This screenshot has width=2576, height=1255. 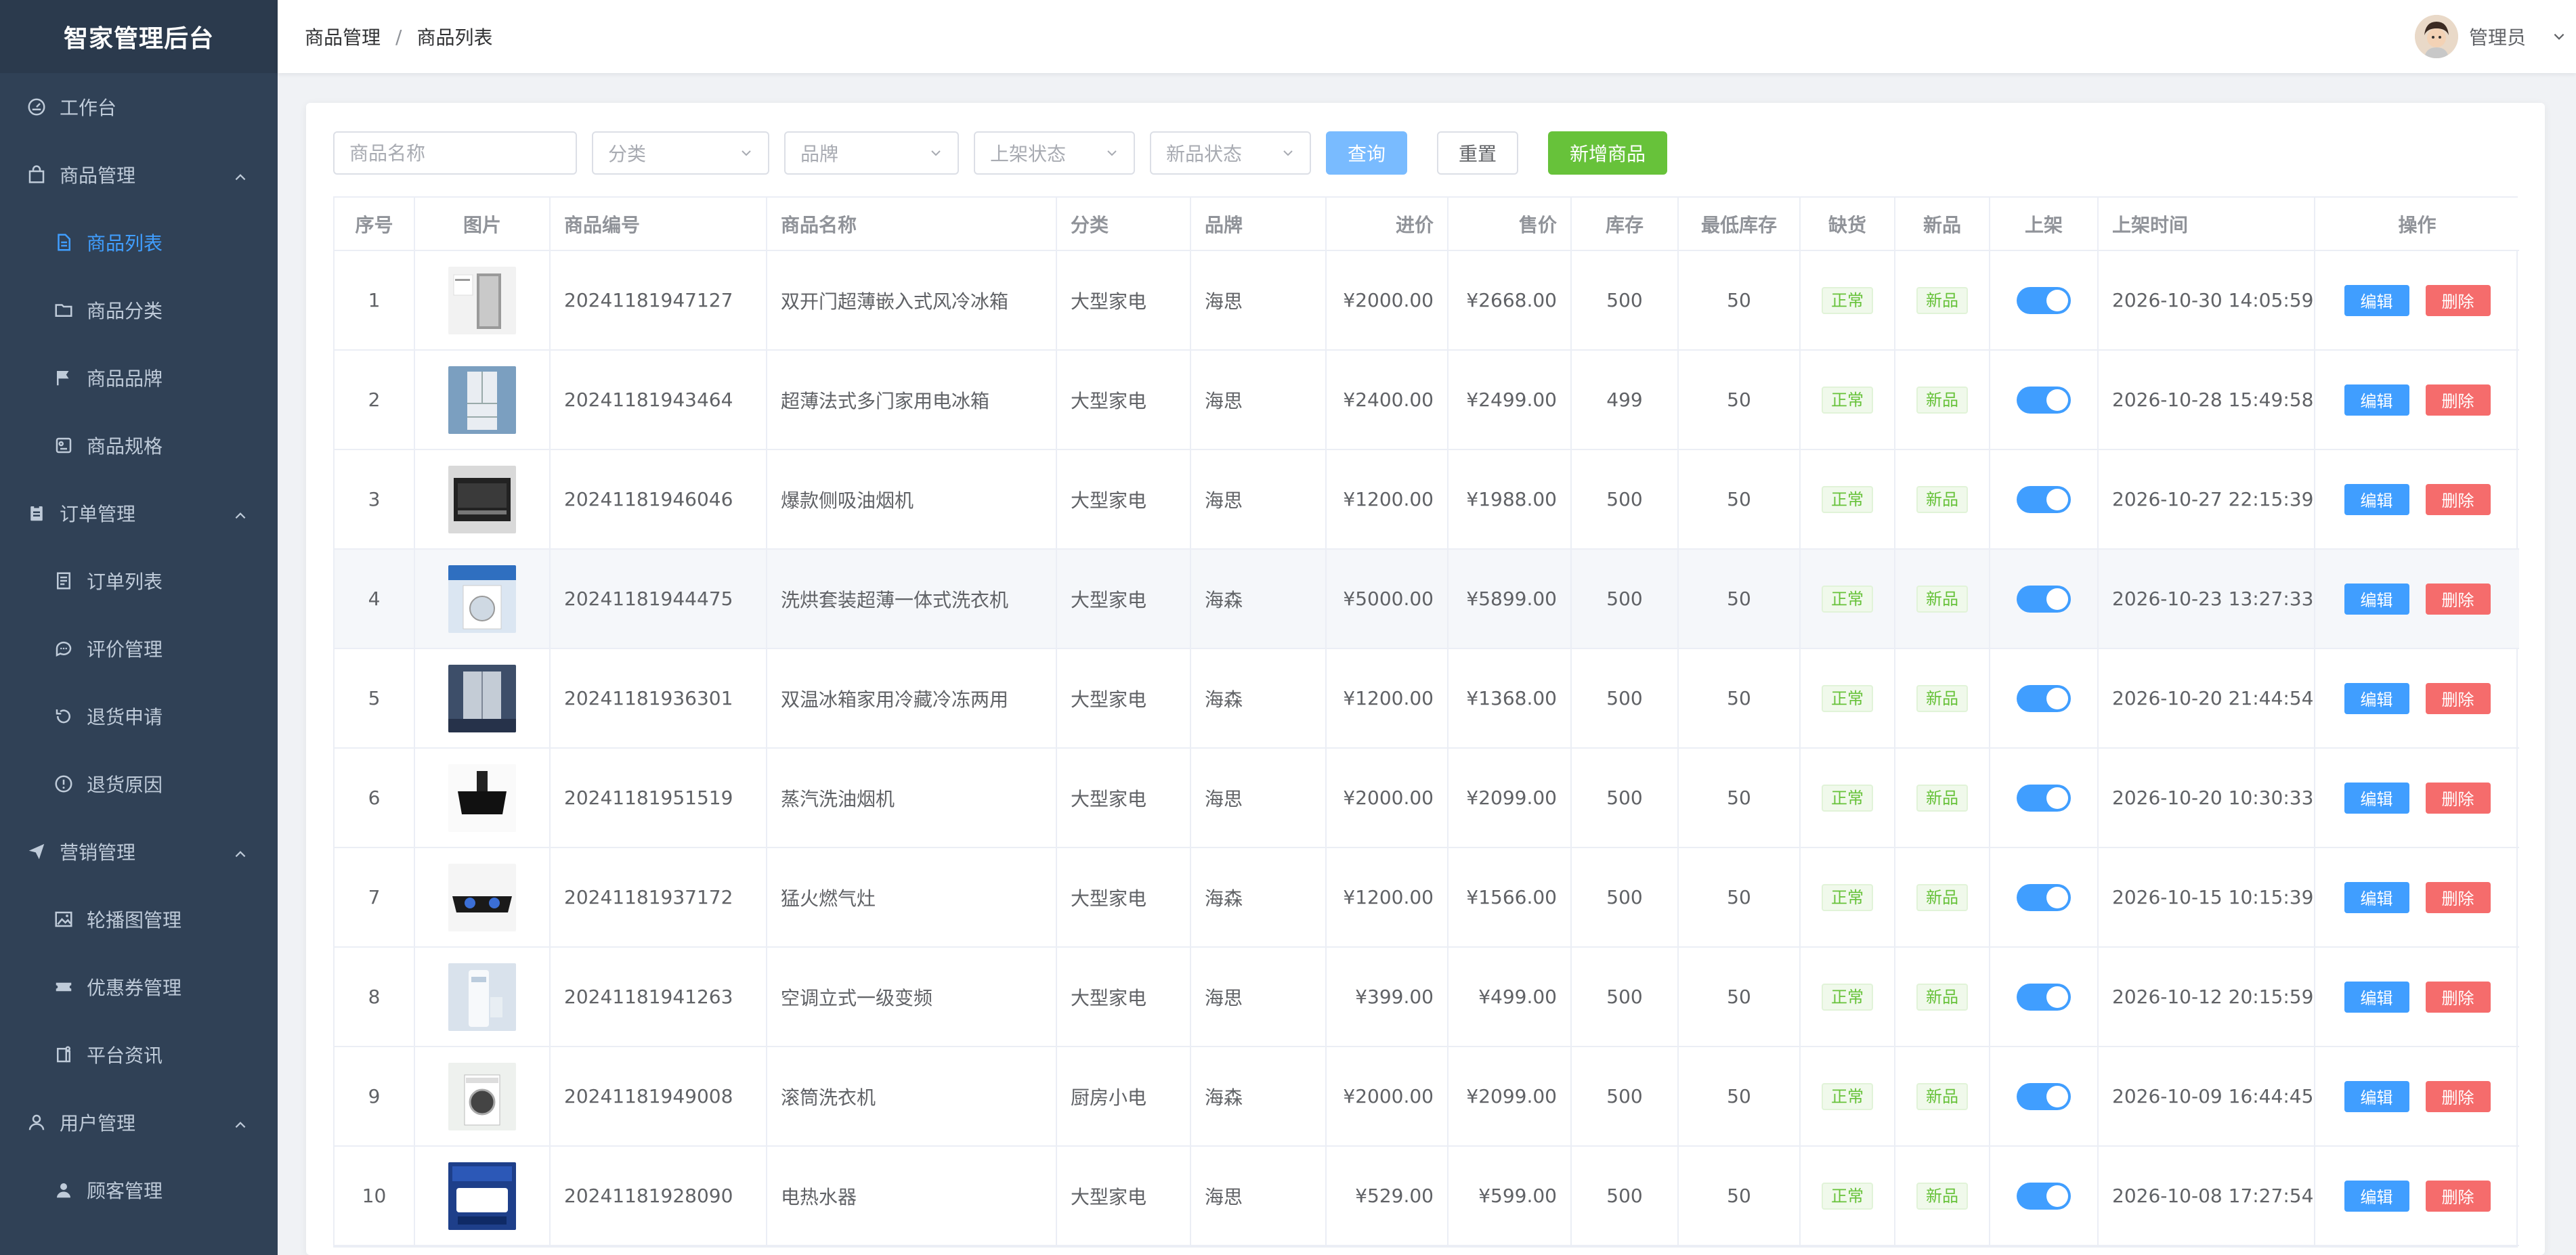 I want to click on sidebar-item-label: 顾客管理, so click(x=125, y=1191).